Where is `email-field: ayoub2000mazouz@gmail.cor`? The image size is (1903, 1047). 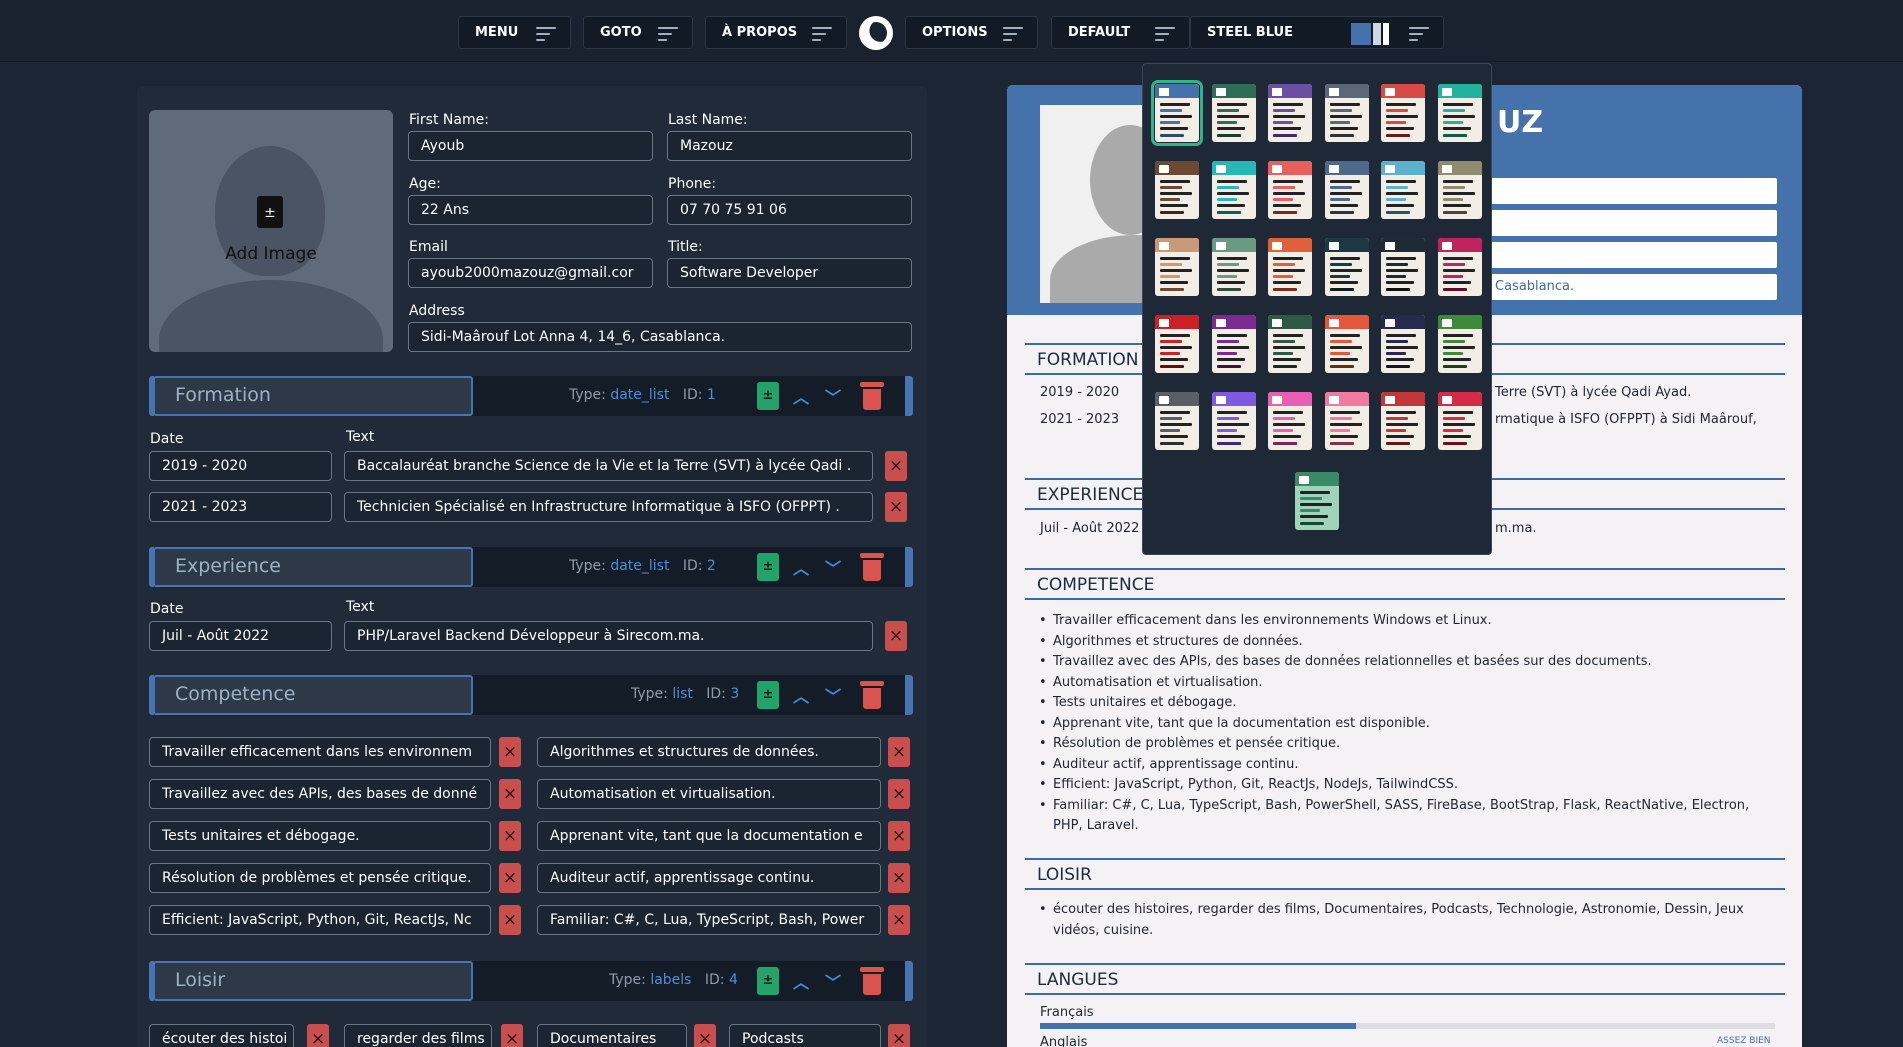 email-field: ayoub2000mazouz@gmail.cor is located at coordinates (530, 273).